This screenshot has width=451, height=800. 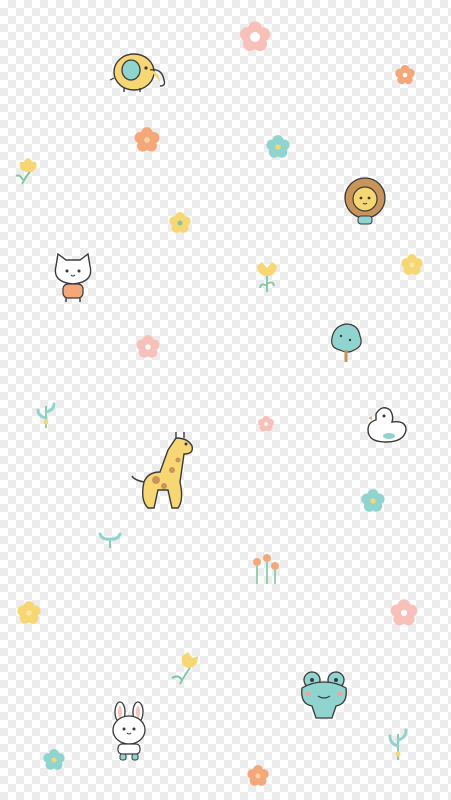 What do you see at coordinates (324, 695) in the screenshot?
I see `frog-icon` at bounding box center [324, 695].